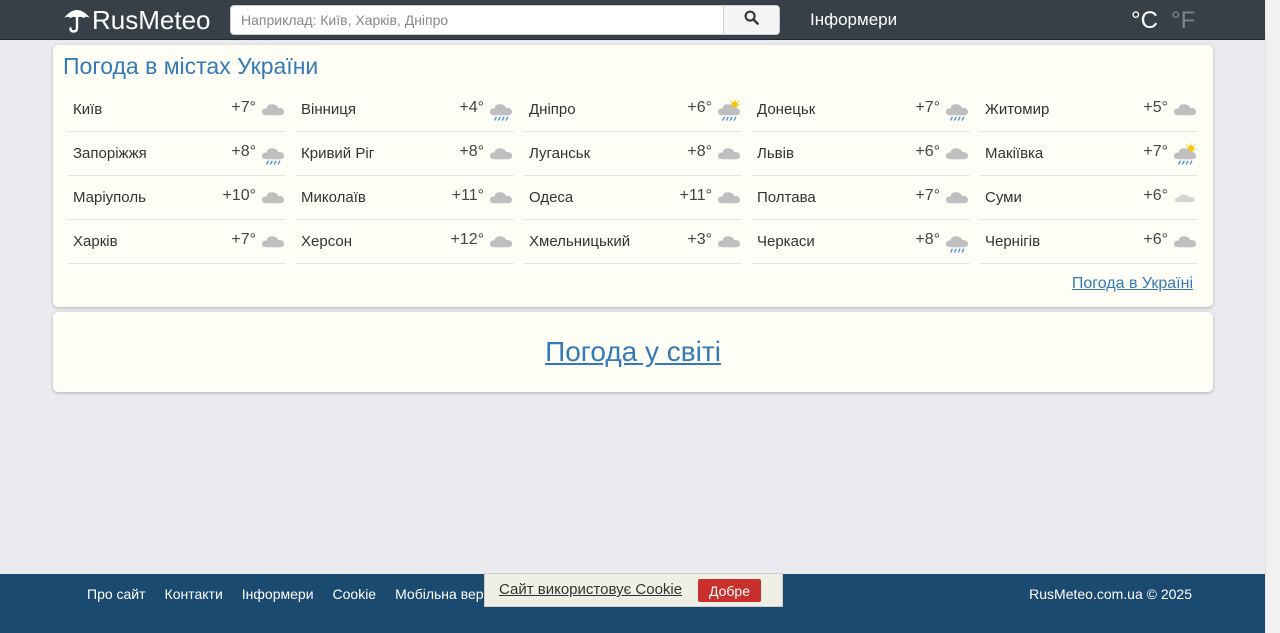 This screenshot has height=633, width=1280. What do you see at coordinates (278, 594) in the screenshot?
I see `footer-link-informers: Інформери` at bounding box center [278, 594].